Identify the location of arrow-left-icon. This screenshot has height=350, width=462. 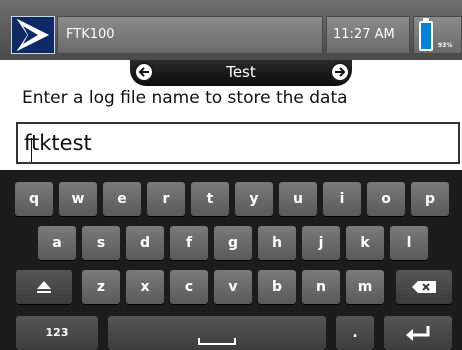
(143, 72).